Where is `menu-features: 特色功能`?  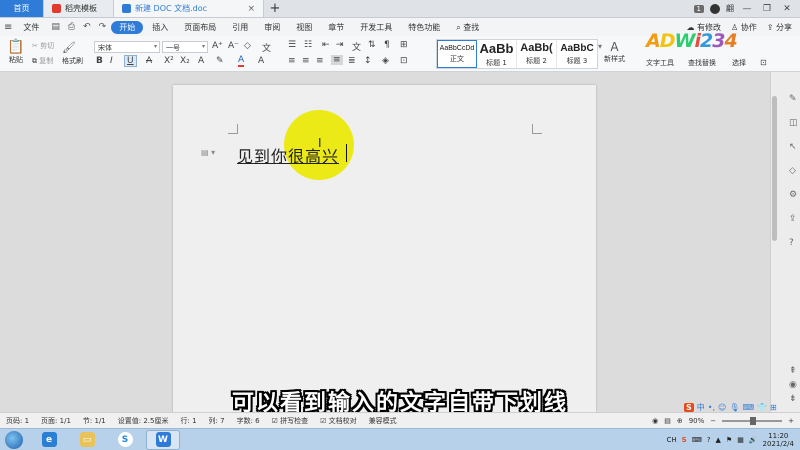 menu-features: 特色功能 is located at coordinates (424, 27).